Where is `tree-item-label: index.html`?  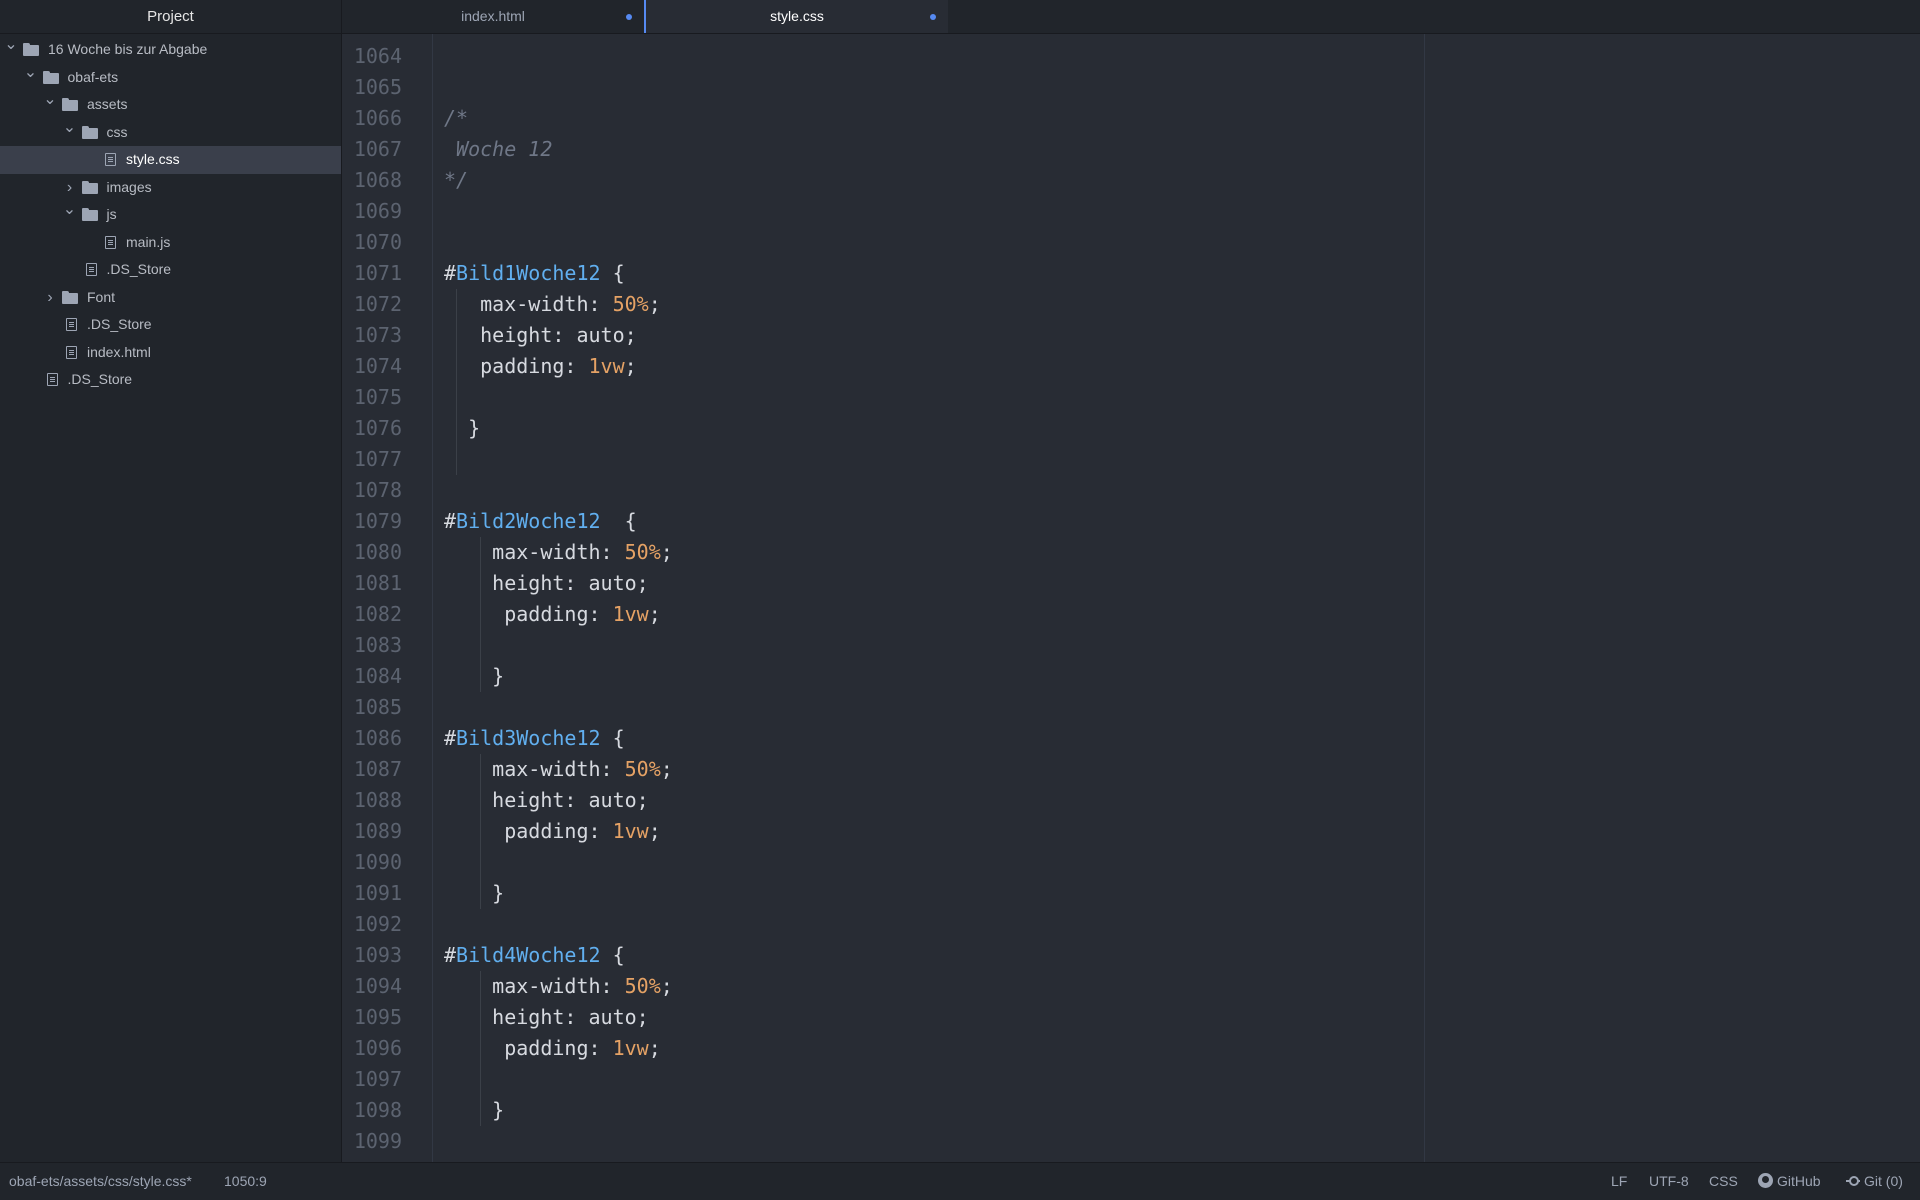
tree-item-label: index.html is located at coordinates (119, 351).